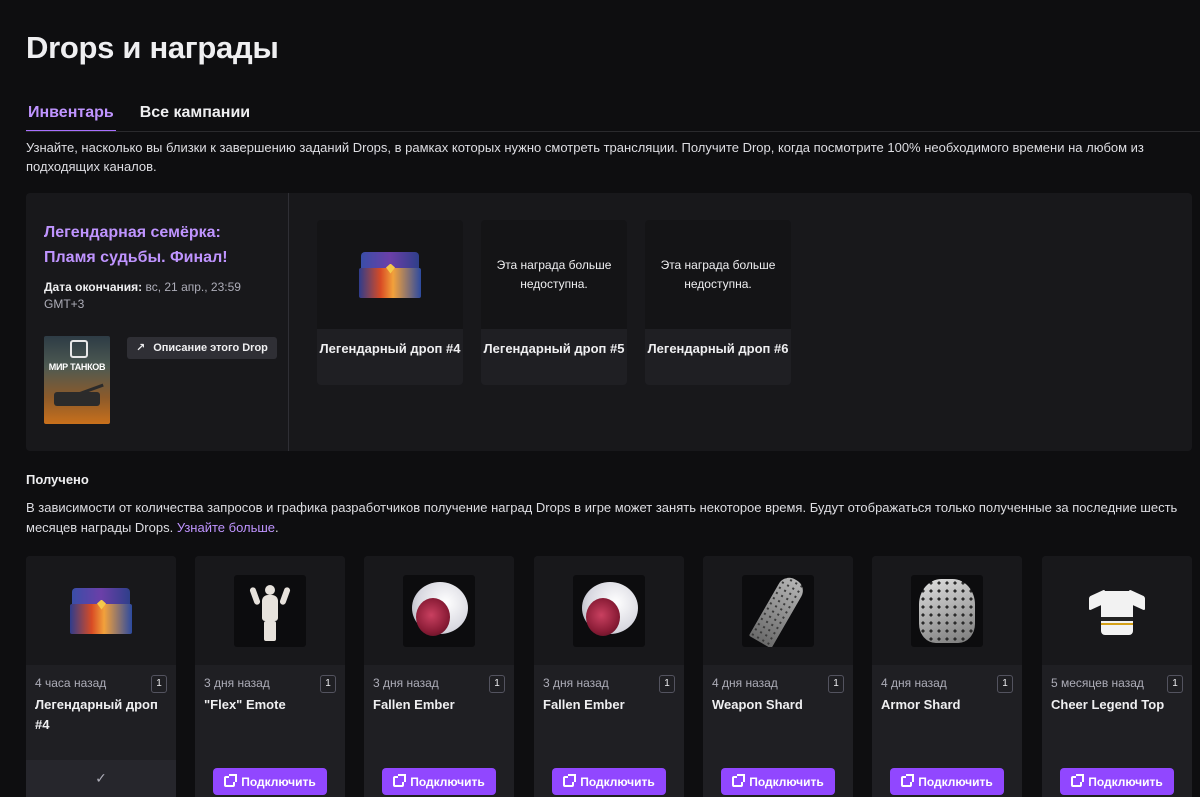 Image resolution: width=1200 pixels, height=797 pixels. I want to click on tabs: Инвентарь Все кампании, so click(150, 116).